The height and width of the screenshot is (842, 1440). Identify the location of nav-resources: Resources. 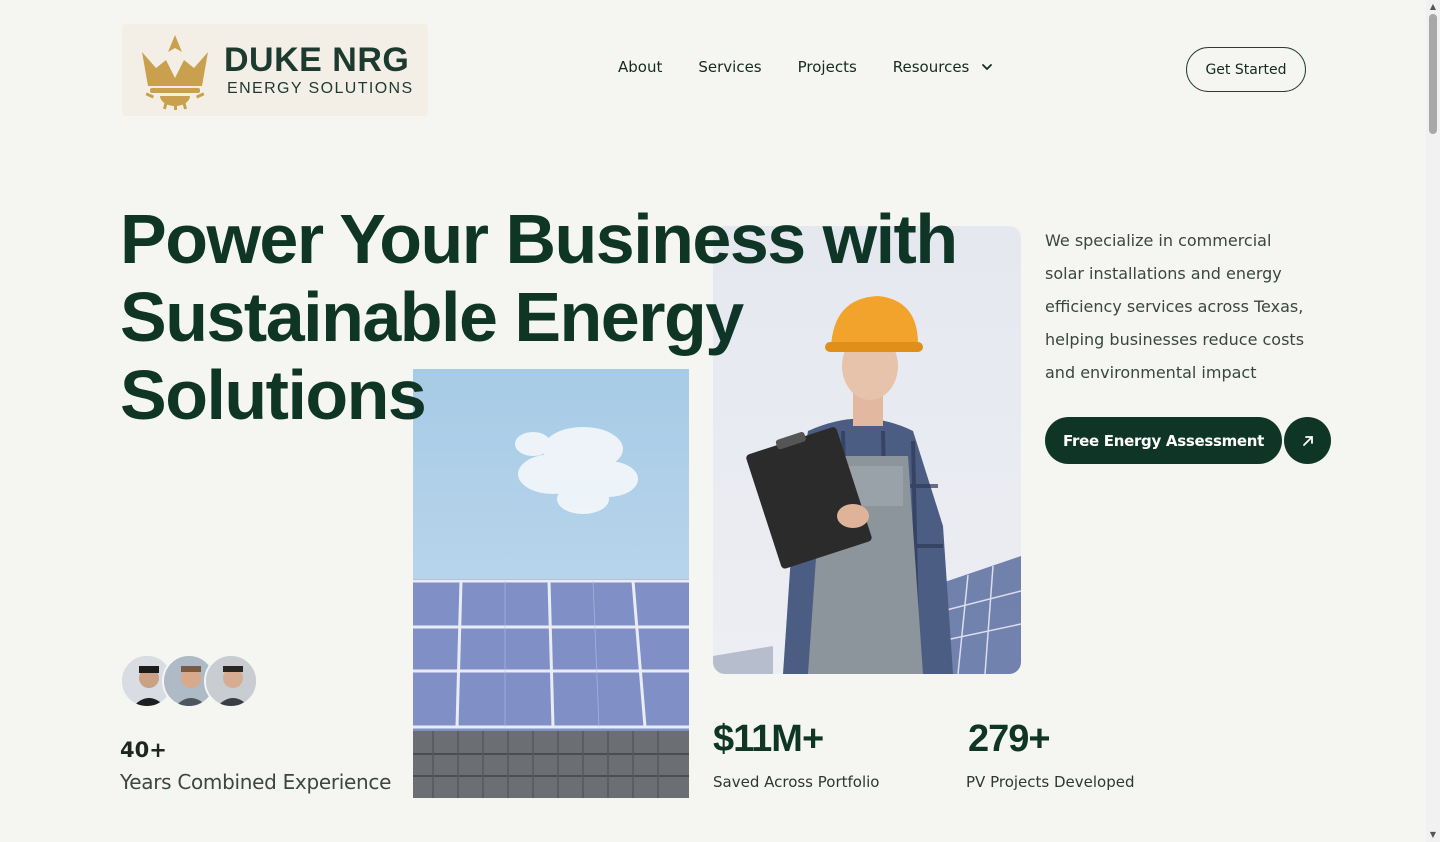
(943, 67).